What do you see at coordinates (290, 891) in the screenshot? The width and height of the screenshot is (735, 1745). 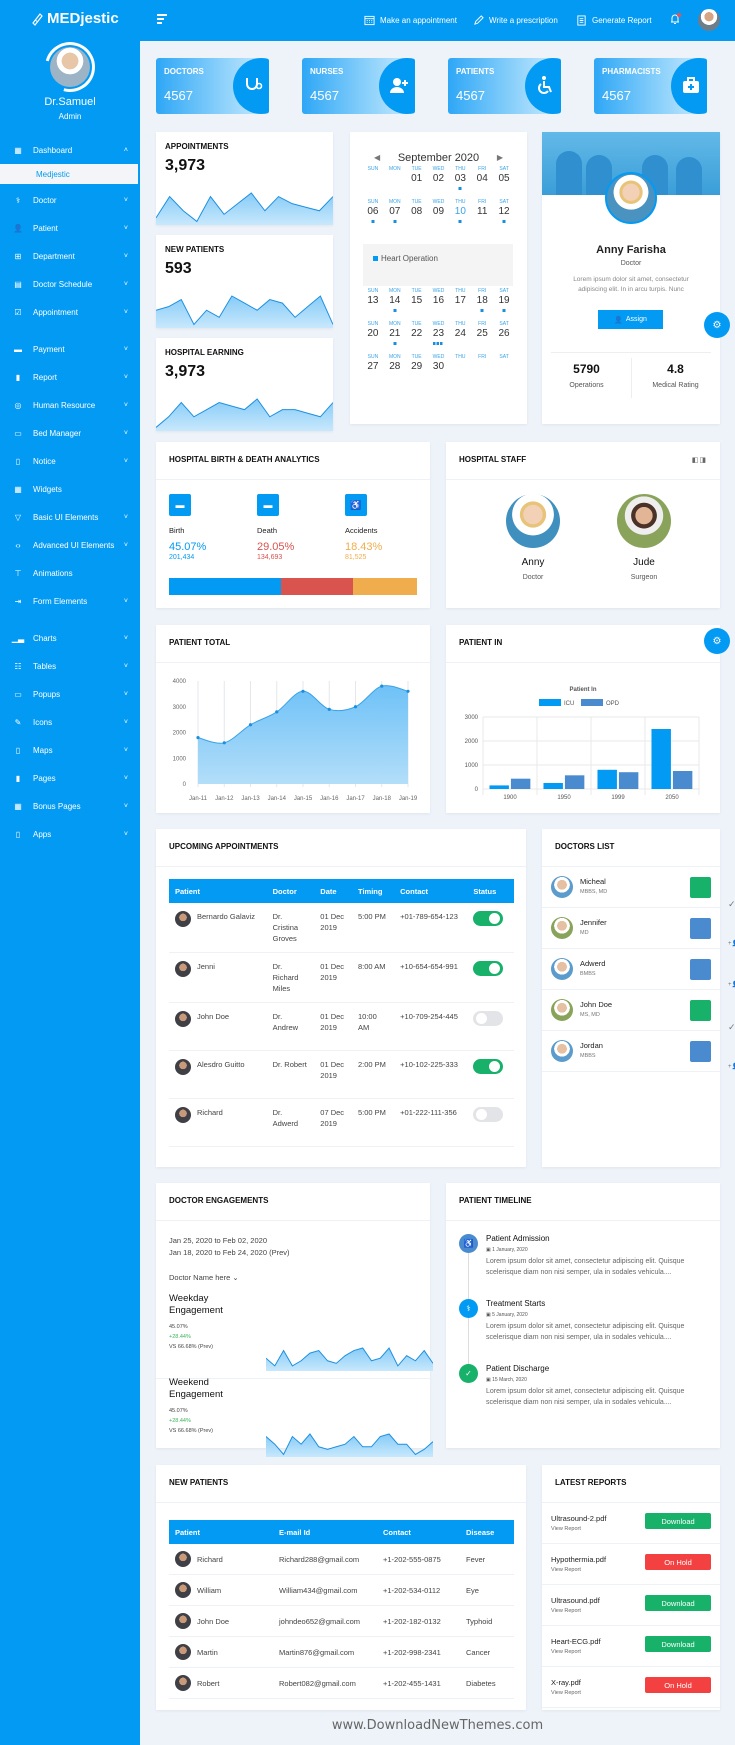 I see `column-header: Doctor` at bounding box center [290, 891].